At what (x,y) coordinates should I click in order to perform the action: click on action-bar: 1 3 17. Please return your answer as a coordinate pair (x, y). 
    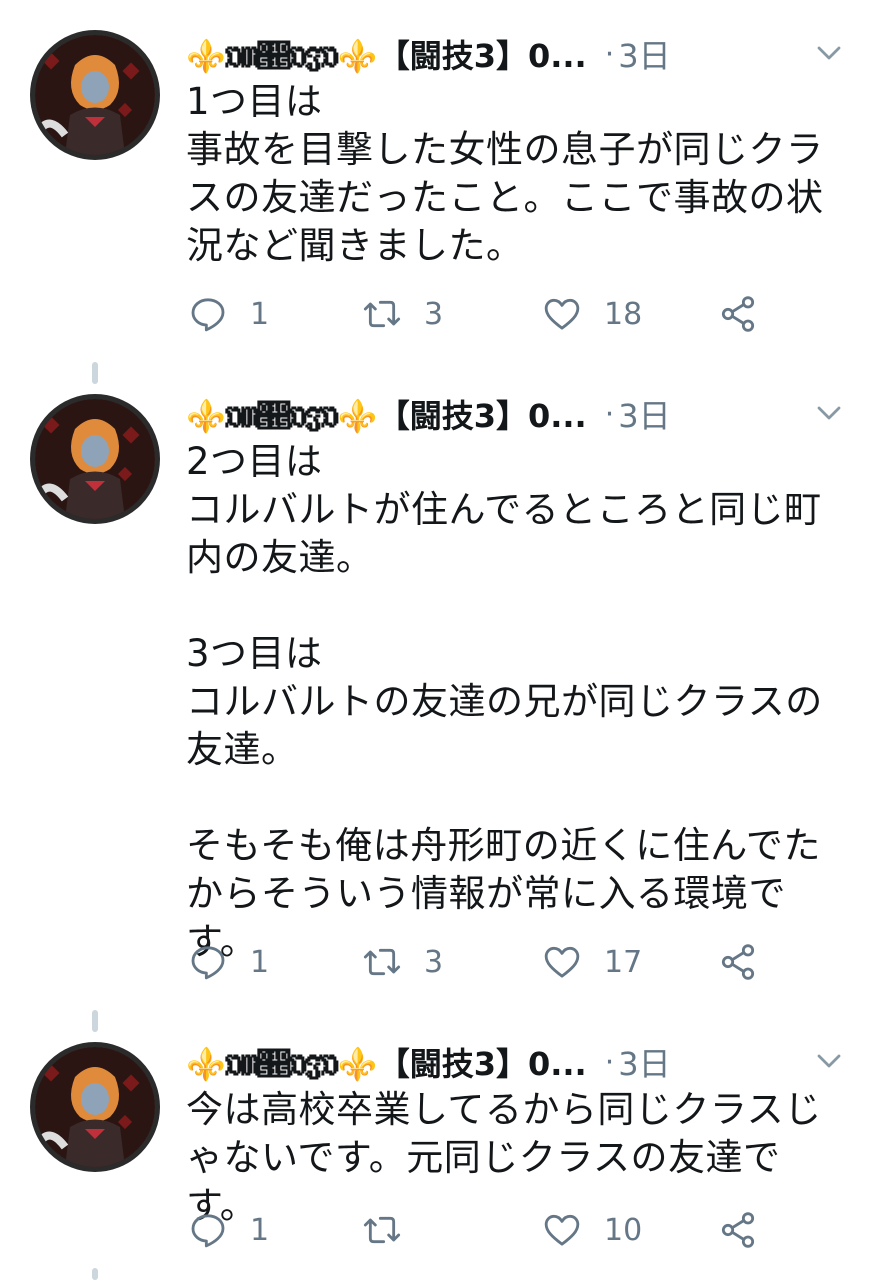
    Looking at the image, I should click on (486, 962).